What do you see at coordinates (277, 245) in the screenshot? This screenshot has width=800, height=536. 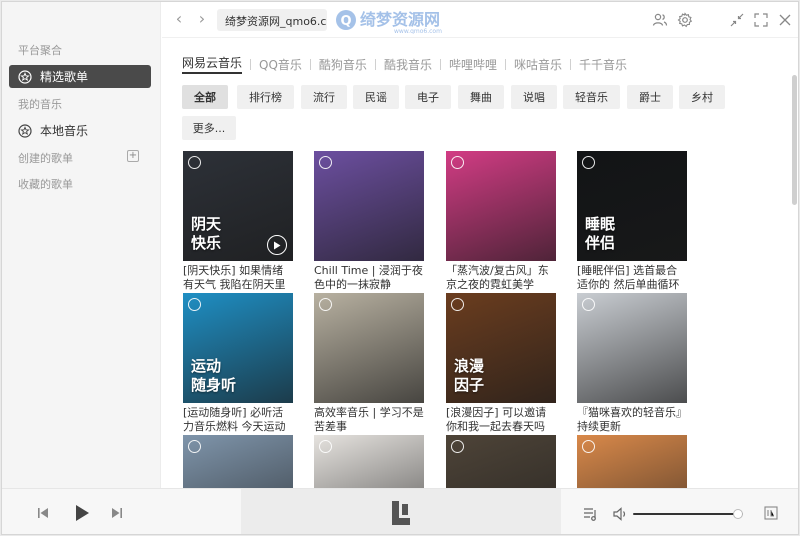 I see `play-overlay-icon` at bounding box center [277, 245].